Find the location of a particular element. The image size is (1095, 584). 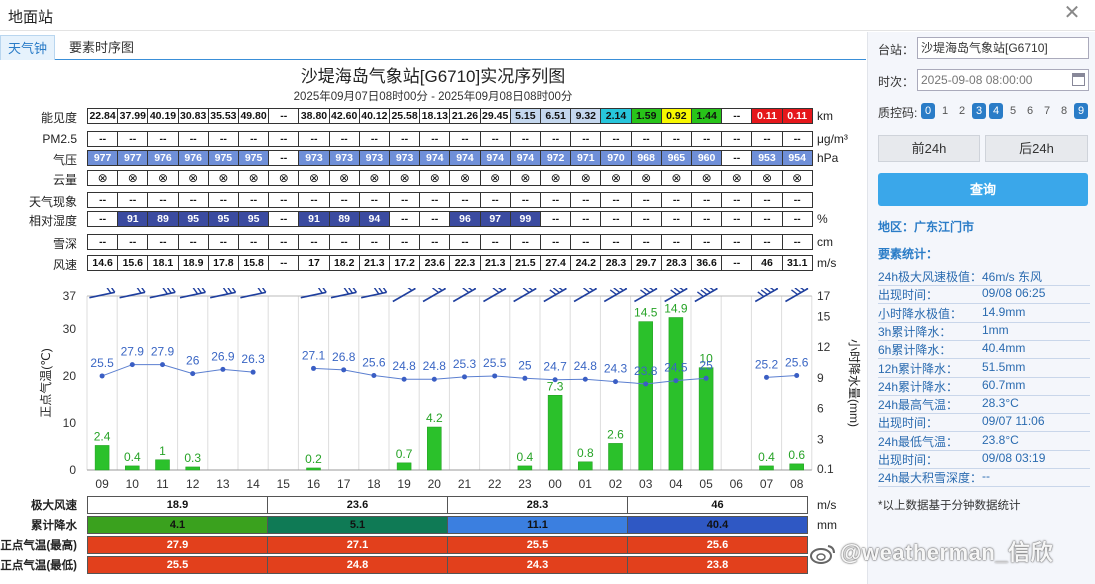

x-tick-label: 12 is located at coordinates (193, 482).